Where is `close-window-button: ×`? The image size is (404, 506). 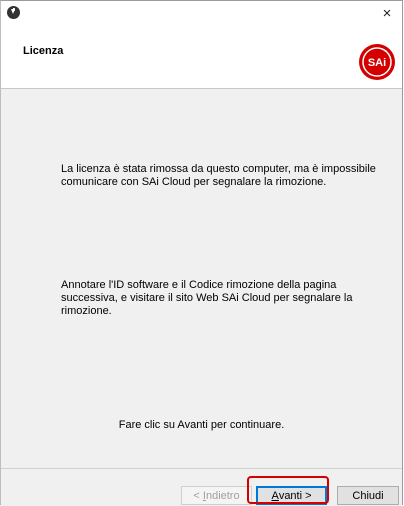
close-window-button: × is located at coordinates (387, 13).